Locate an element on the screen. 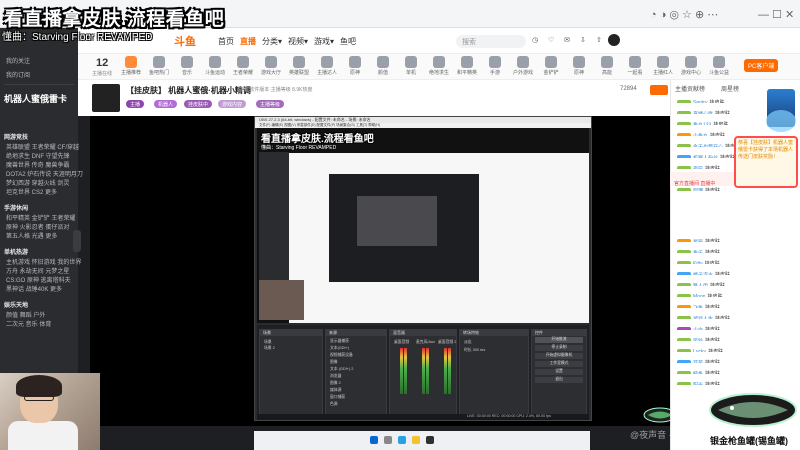  sidebar-item-follow: 我的关注 is located at coordinates (18, 60).